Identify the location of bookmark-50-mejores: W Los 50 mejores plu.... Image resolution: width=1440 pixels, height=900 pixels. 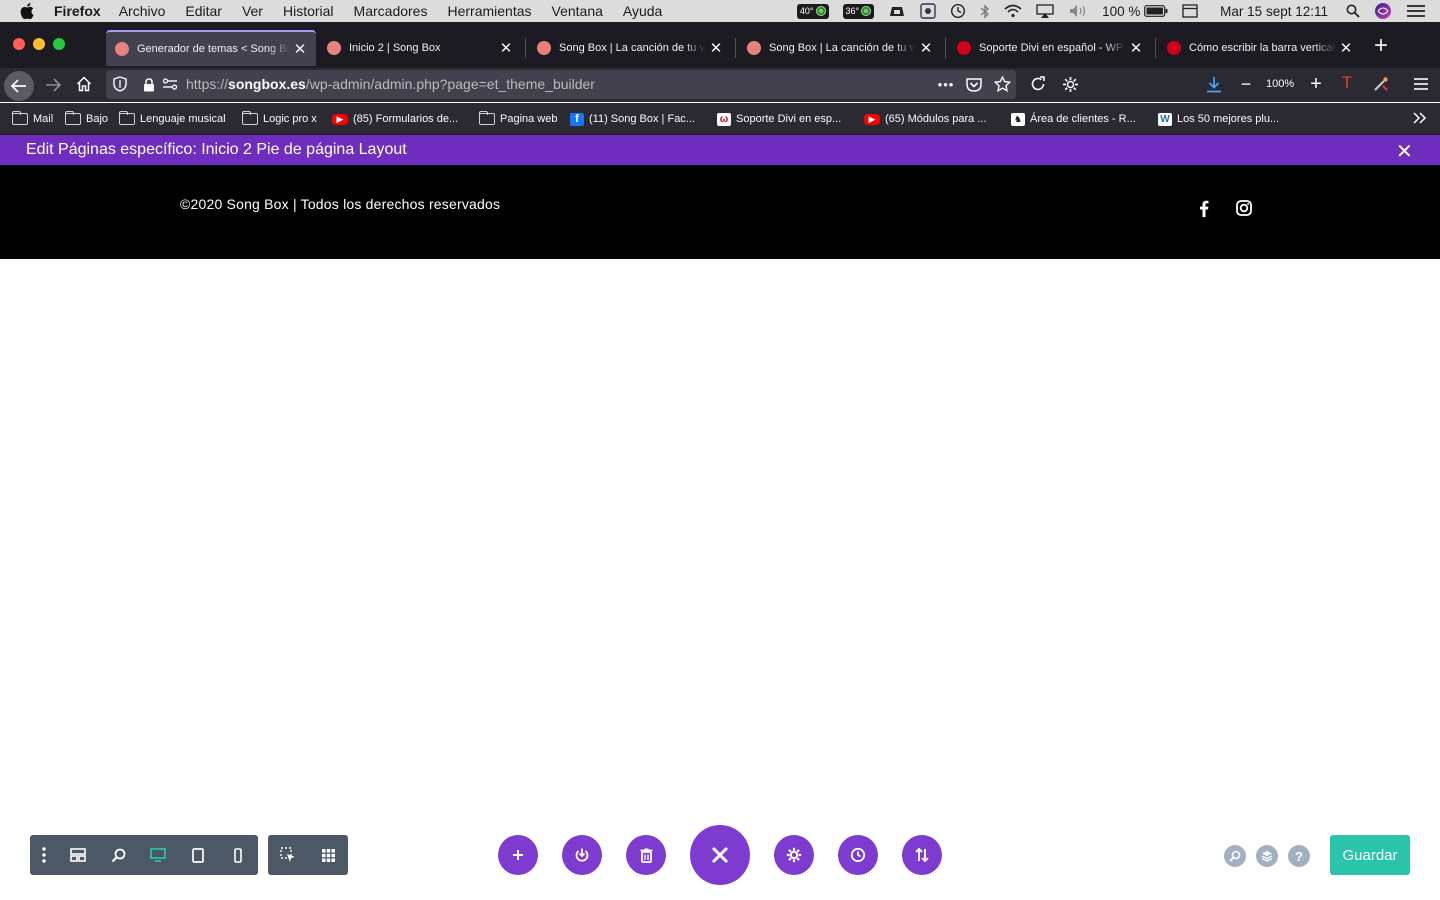
(1218, 119).